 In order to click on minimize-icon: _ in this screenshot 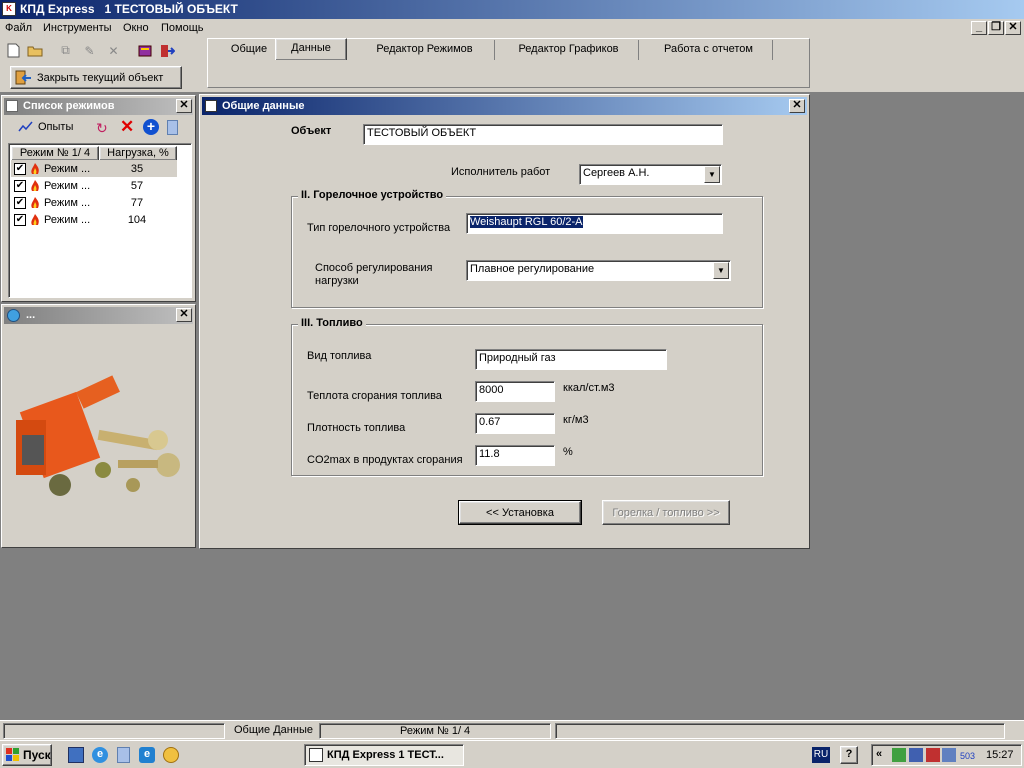, I will do `click(979, 28)`.